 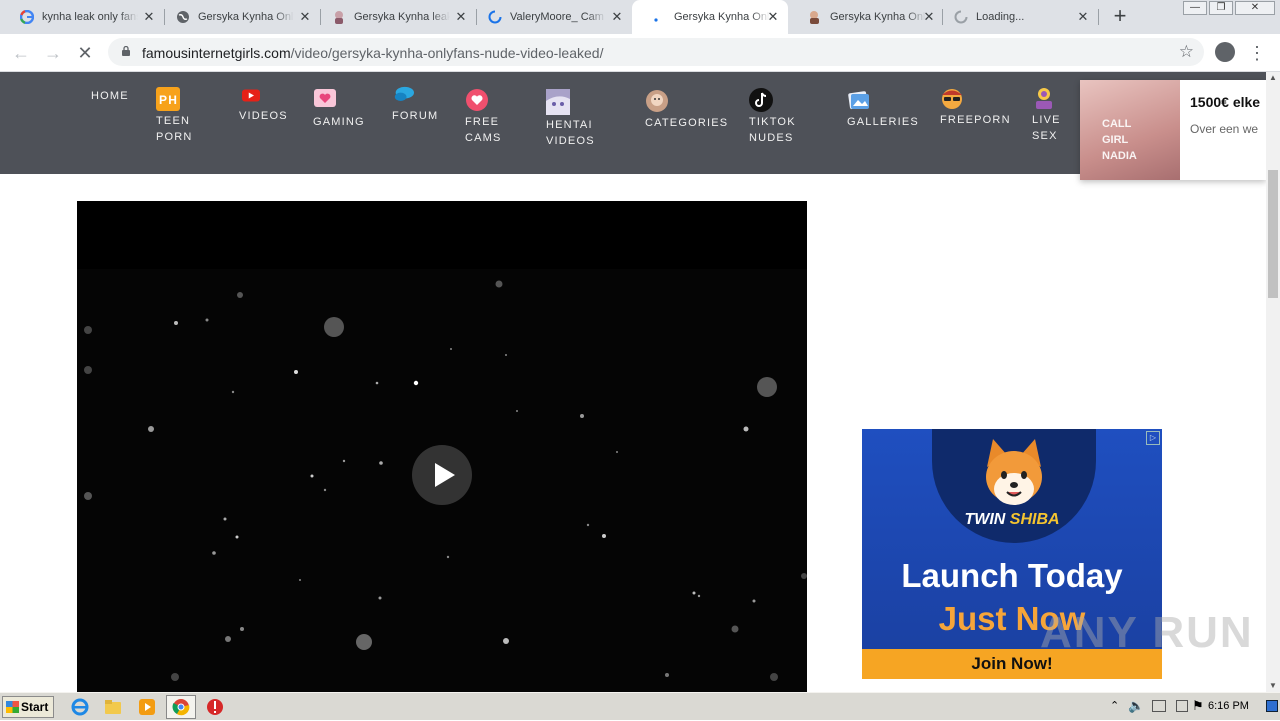 I want to click on heart-icon, so click(x=477, y=100).